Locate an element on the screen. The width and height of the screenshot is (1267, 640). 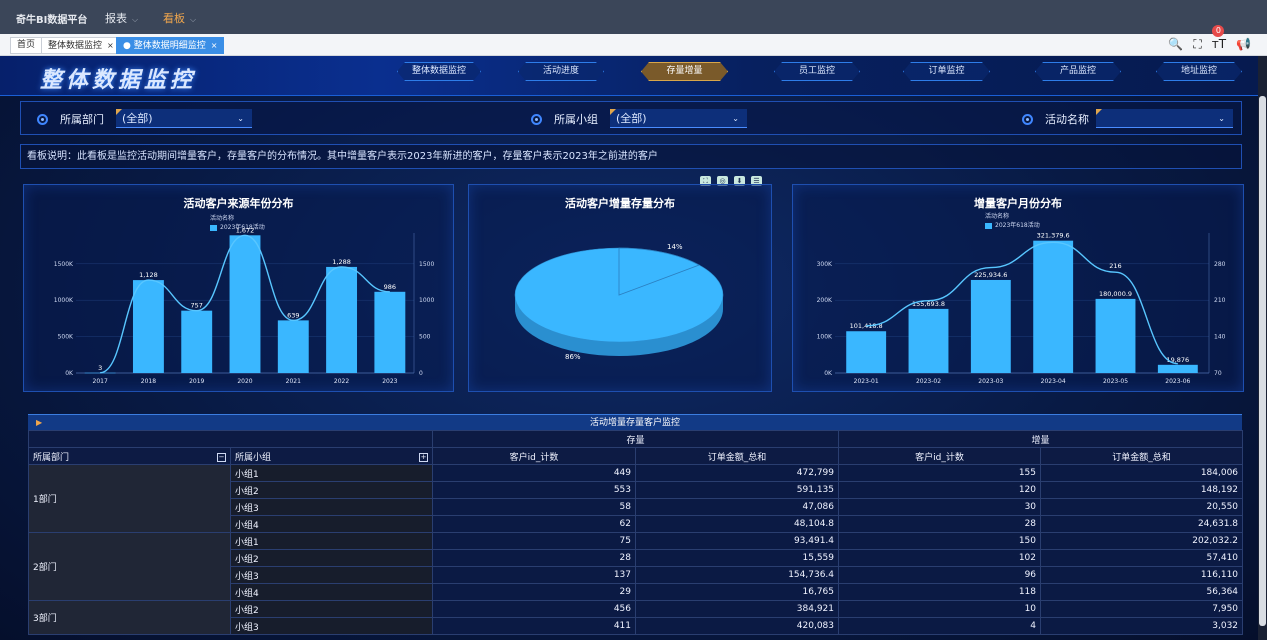
column-label: 所属部门 is located at coordinates (51, 457).